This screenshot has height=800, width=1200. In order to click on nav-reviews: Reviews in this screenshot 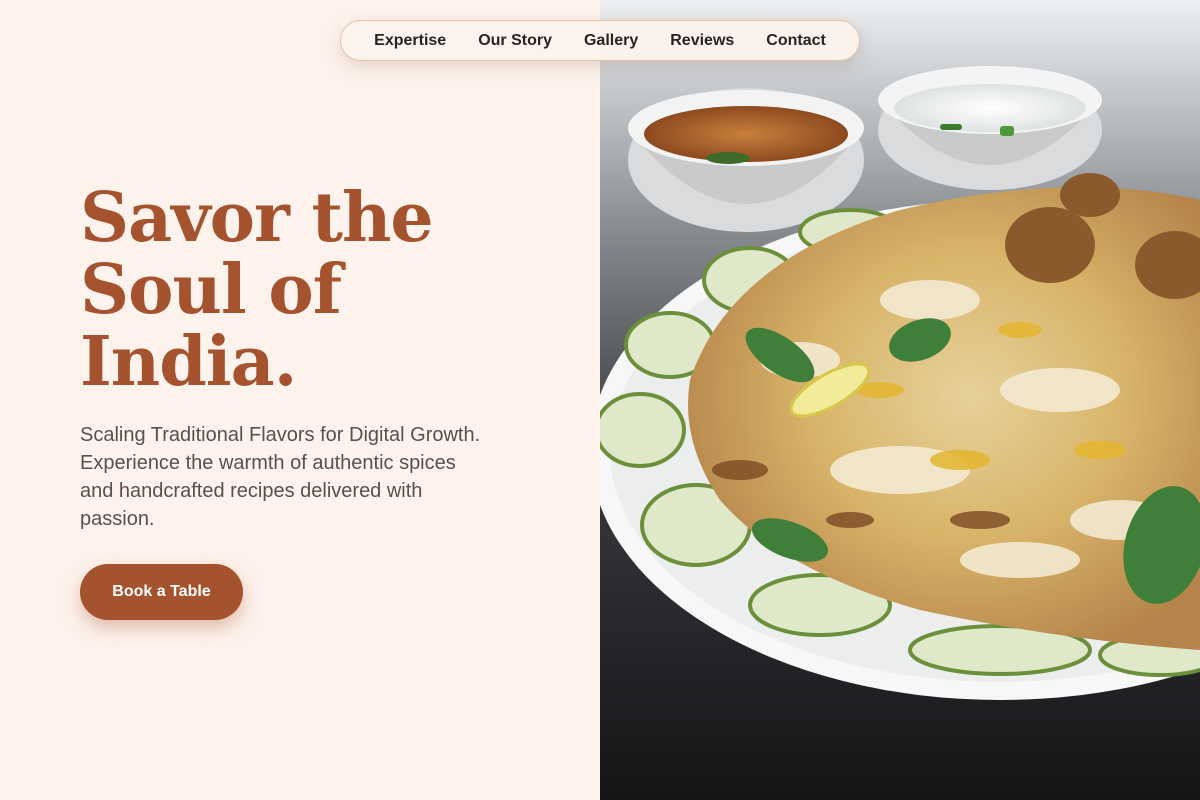, I will do `click(702, 41)`.